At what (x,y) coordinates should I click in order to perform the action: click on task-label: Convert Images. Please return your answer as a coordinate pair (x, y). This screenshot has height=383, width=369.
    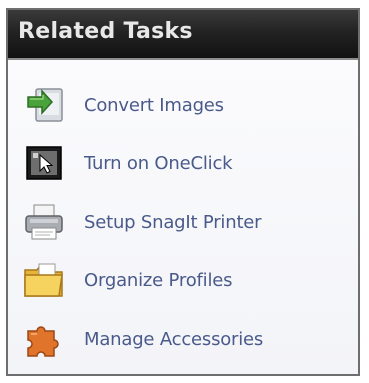
    Looking at the image, I should click on (154, 105).